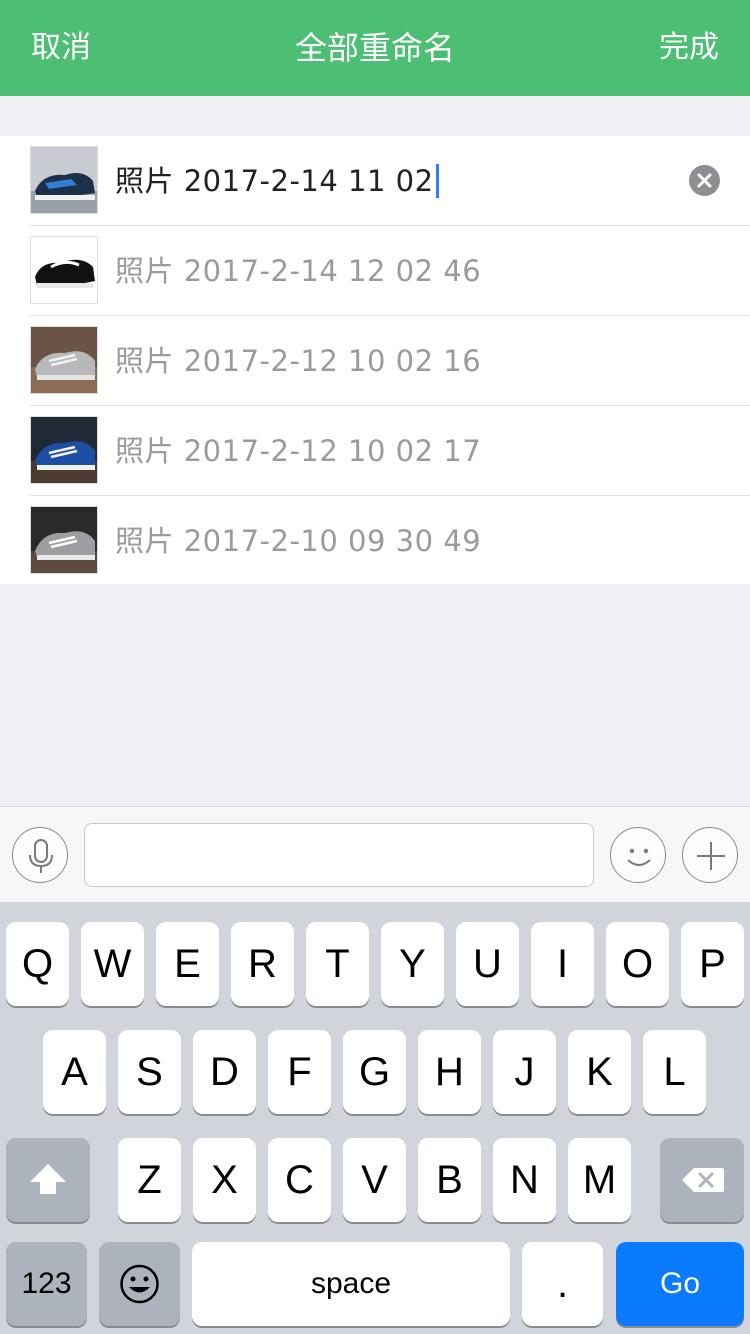 The width and height of the screenshot is (750, 1334). What do you see at coordinates (37, 964) in the screenshot?
I see `key-q: Q` at bounding box center [37, 964].